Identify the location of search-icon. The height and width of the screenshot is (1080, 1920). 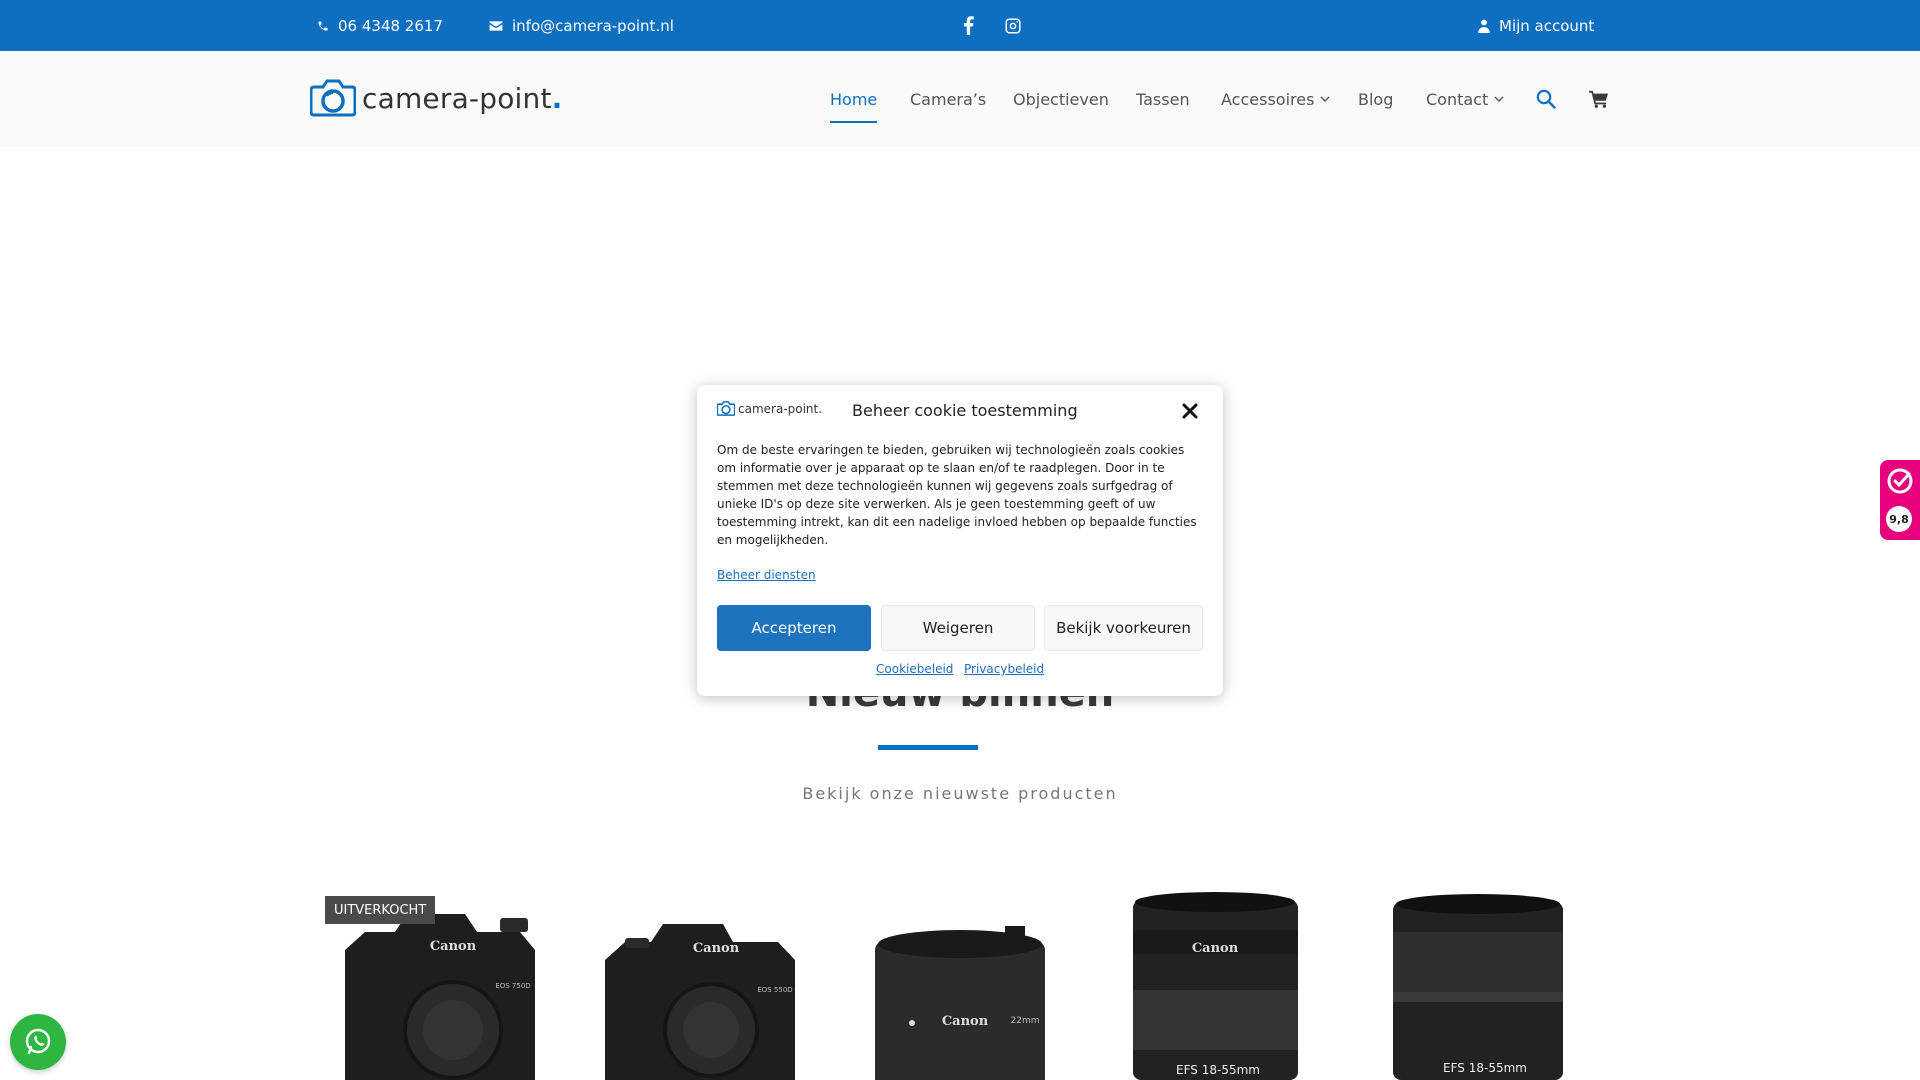
(1546, 99).